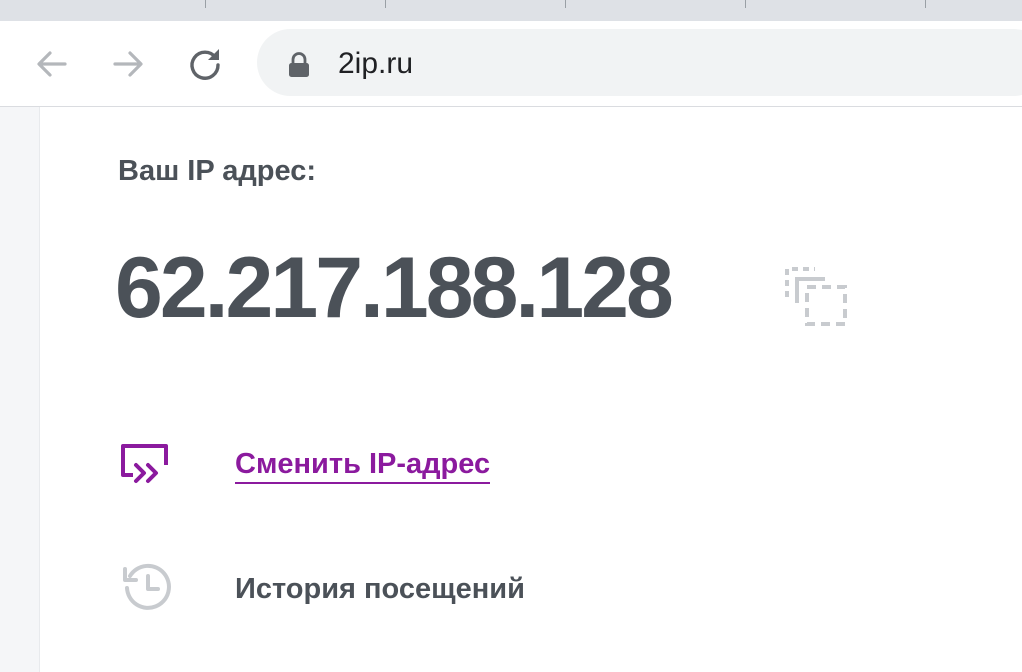 The height and width of the screenshot is (672, 1022). What do you see at coordinates (375, 64) in the screenshot?
I see `url-text: 2ip.ru` at bounding box center [375, 64].